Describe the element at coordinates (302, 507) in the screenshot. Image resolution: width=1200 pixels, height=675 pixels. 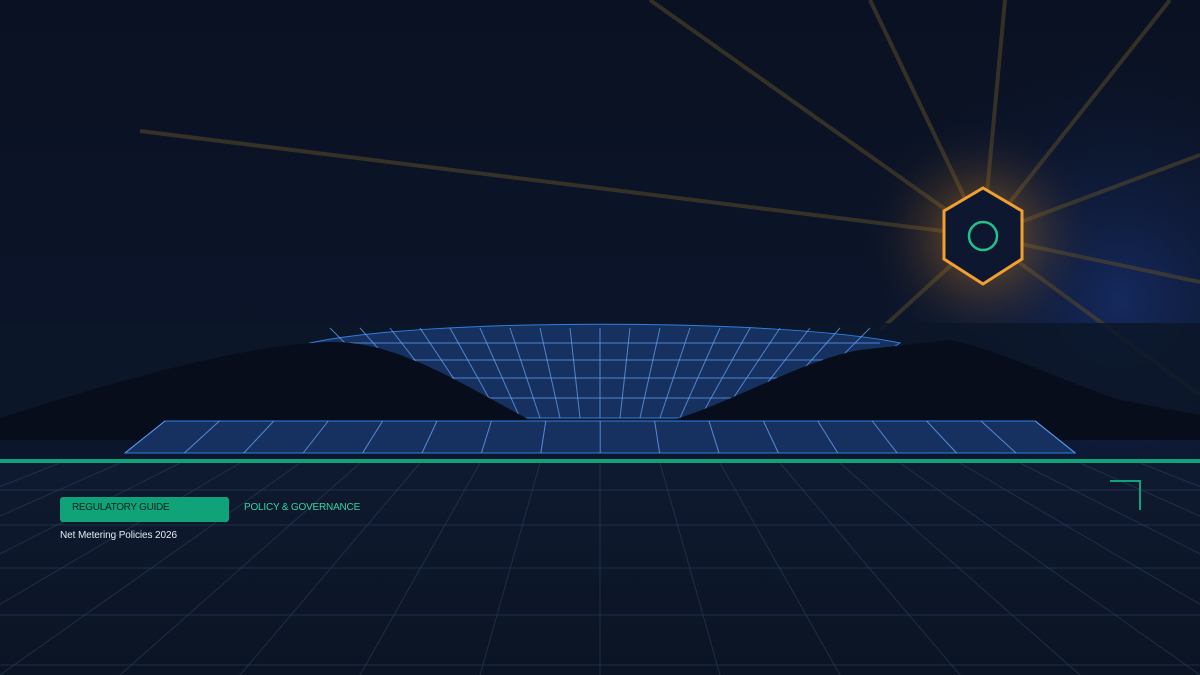
I see `category-label: POLICY & GOVERNANCE` at that location.